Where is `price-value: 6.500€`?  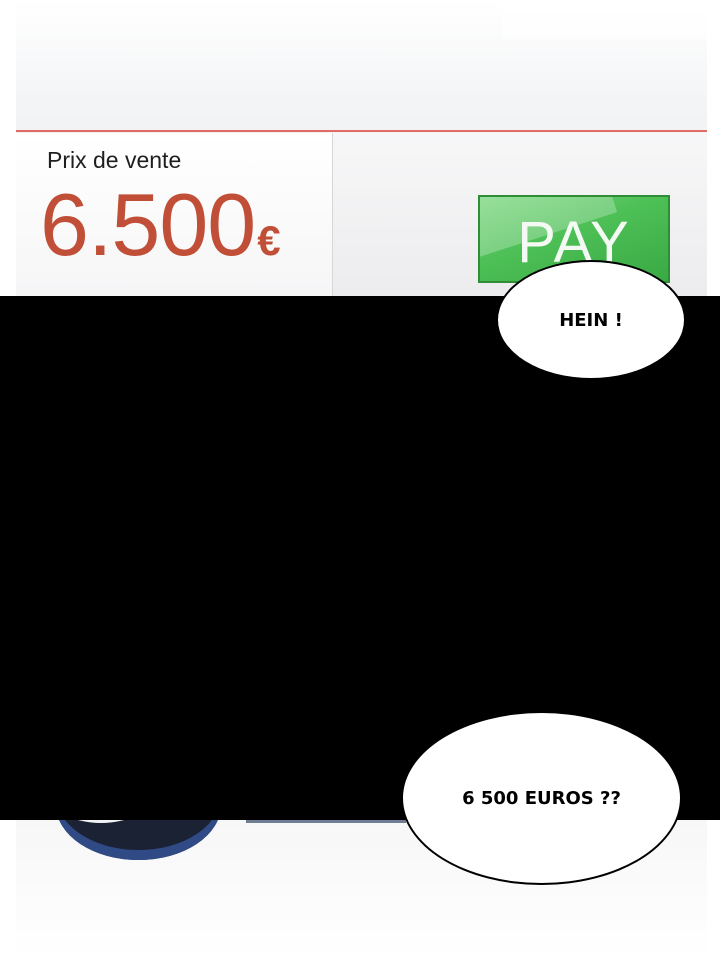 price-value: 6.500€ is located at coordinates (160, 225).